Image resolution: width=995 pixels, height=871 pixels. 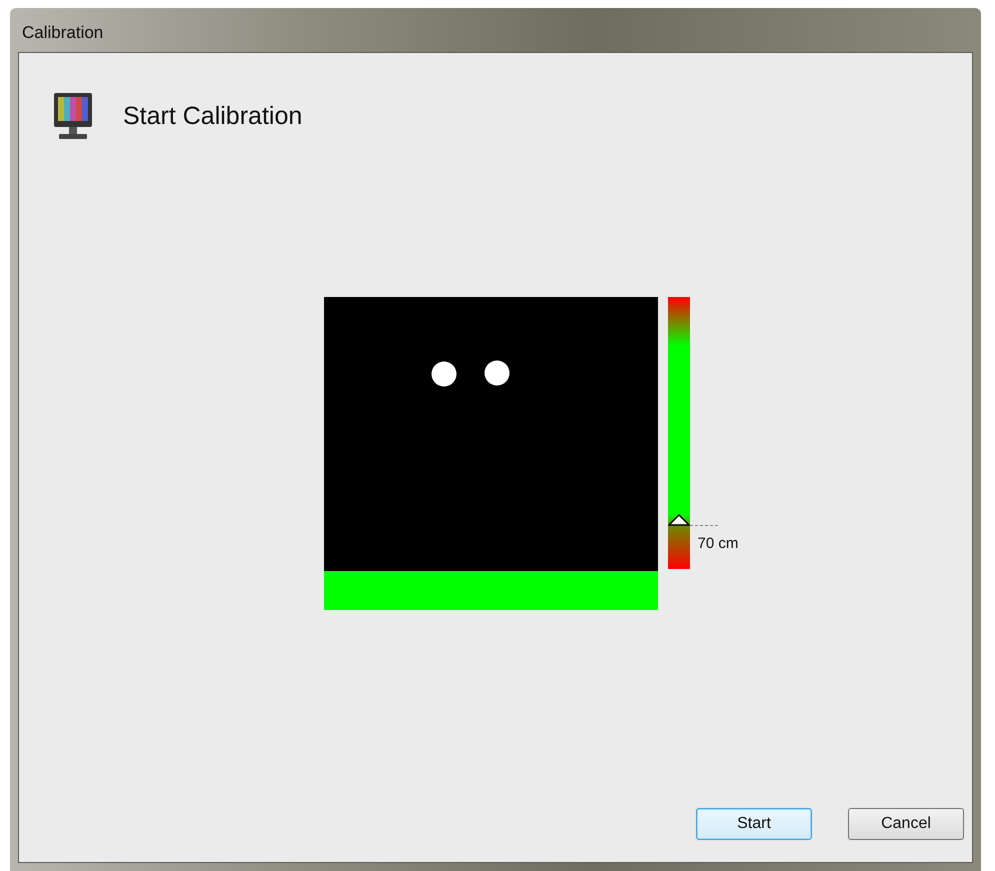 I want to click on distance-reading: 70 cm, so click(x=718, y=544).